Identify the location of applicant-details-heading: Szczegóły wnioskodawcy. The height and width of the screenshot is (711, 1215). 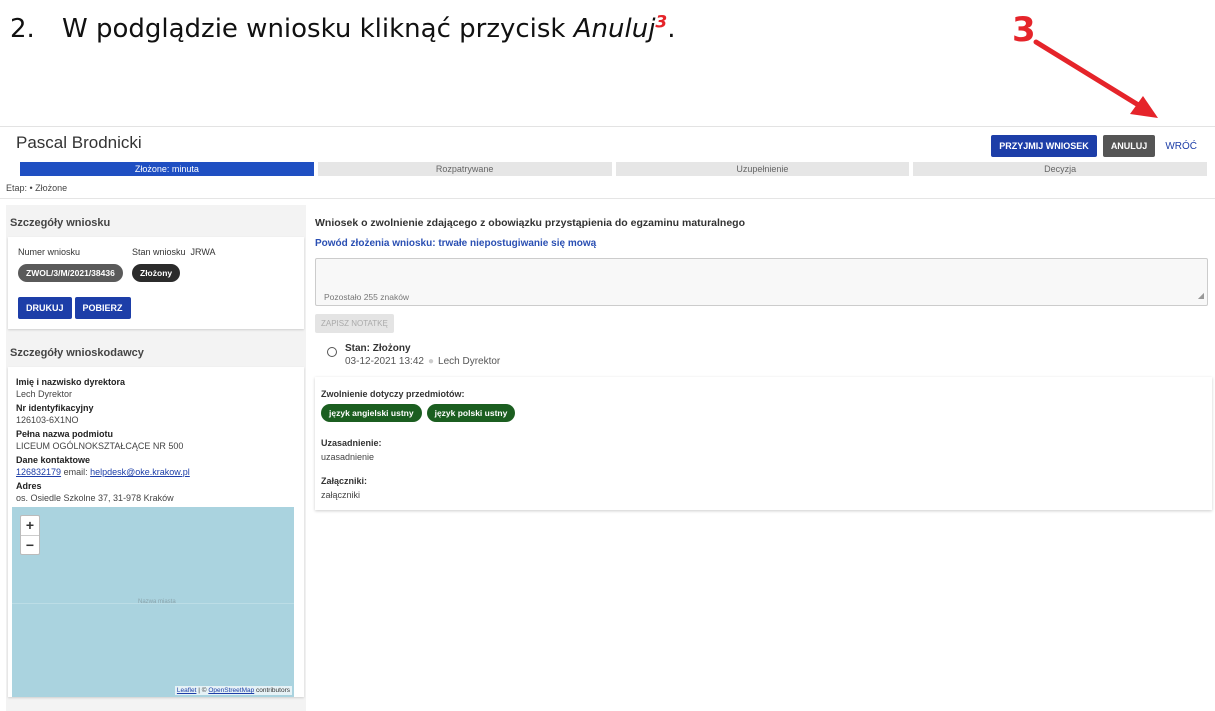
(77, 353).